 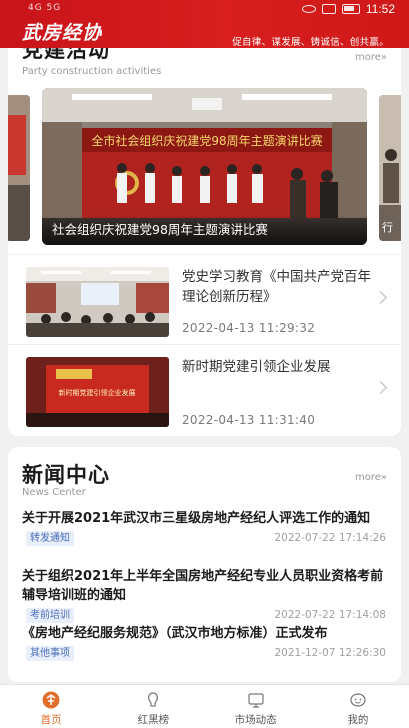 What do you see at coordinates (50, 615) in the screenshot?
I see `news-tag: 考前培训` at bounding box center [50, 615].